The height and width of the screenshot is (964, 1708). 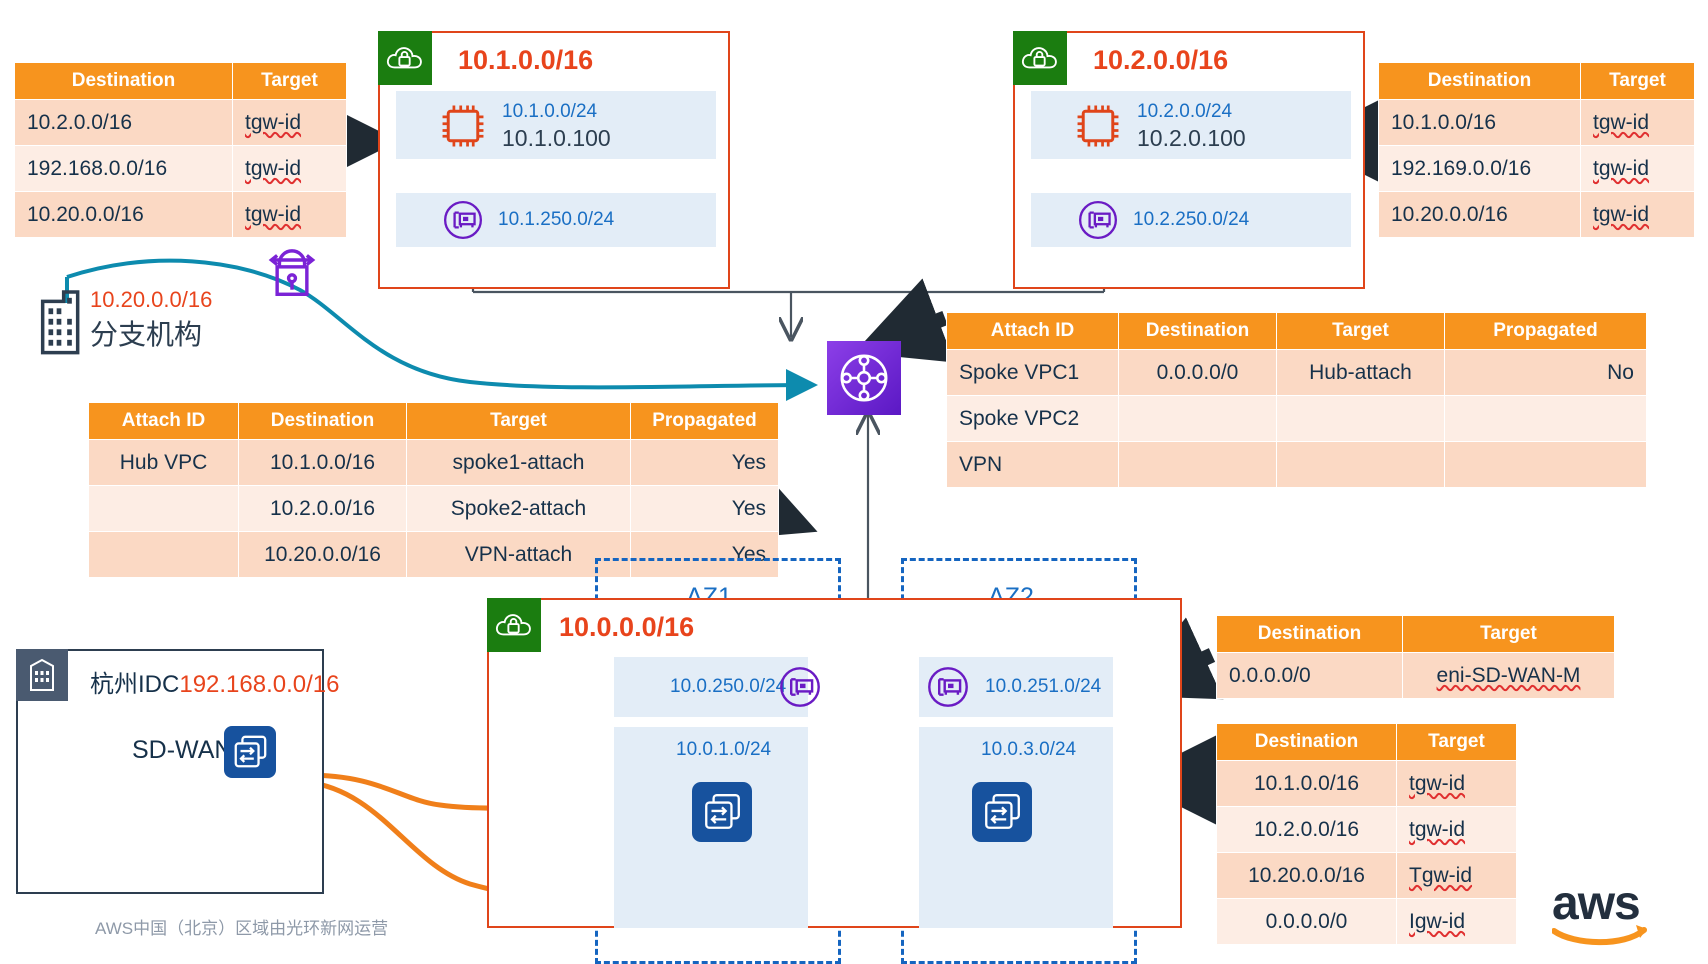 I want to click on table-row: 10.20.0.0/16 tgw-id, so click(x=1536, y=214).